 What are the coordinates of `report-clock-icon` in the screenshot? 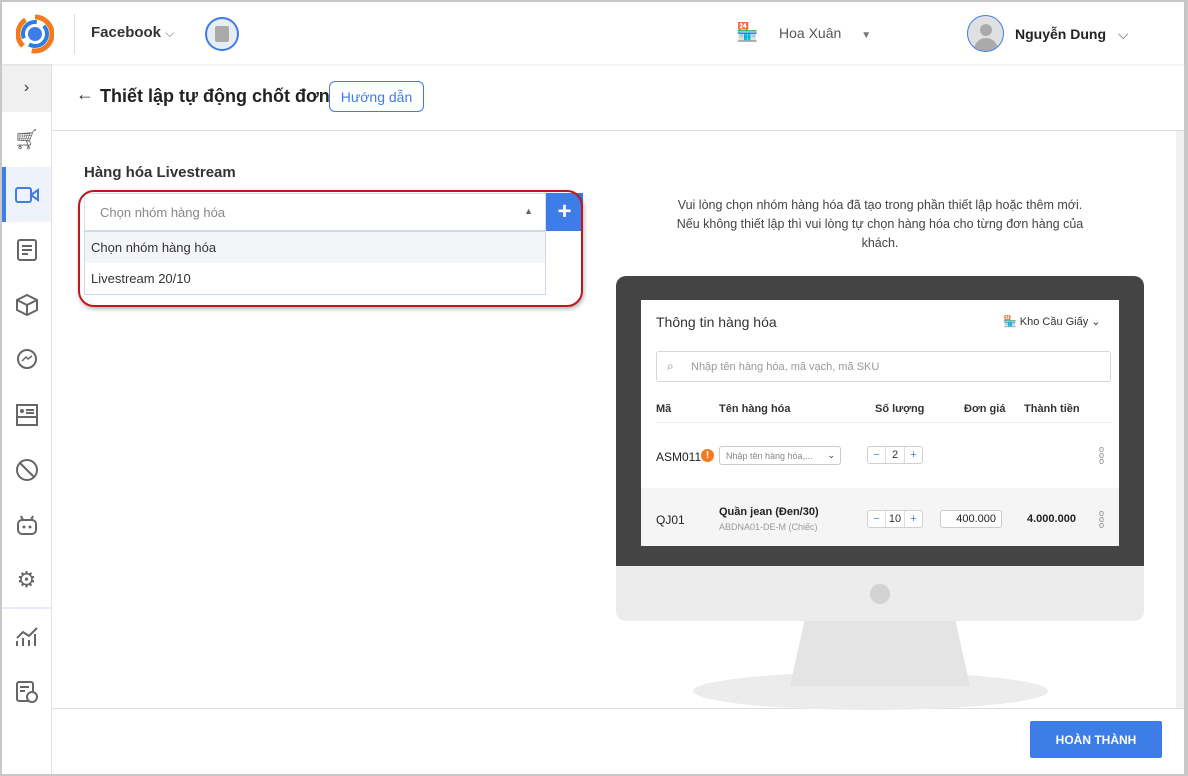 It's located at (26, 691).